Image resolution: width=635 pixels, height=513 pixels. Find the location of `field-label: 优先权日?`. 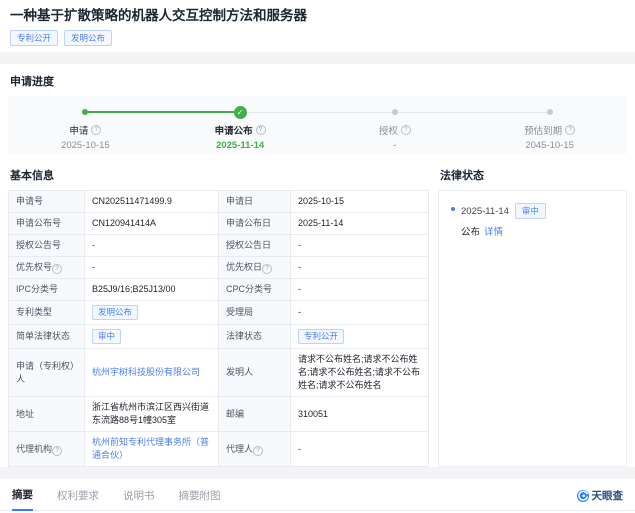

field-label: 优先权日? is located at coordinates (254, 267).